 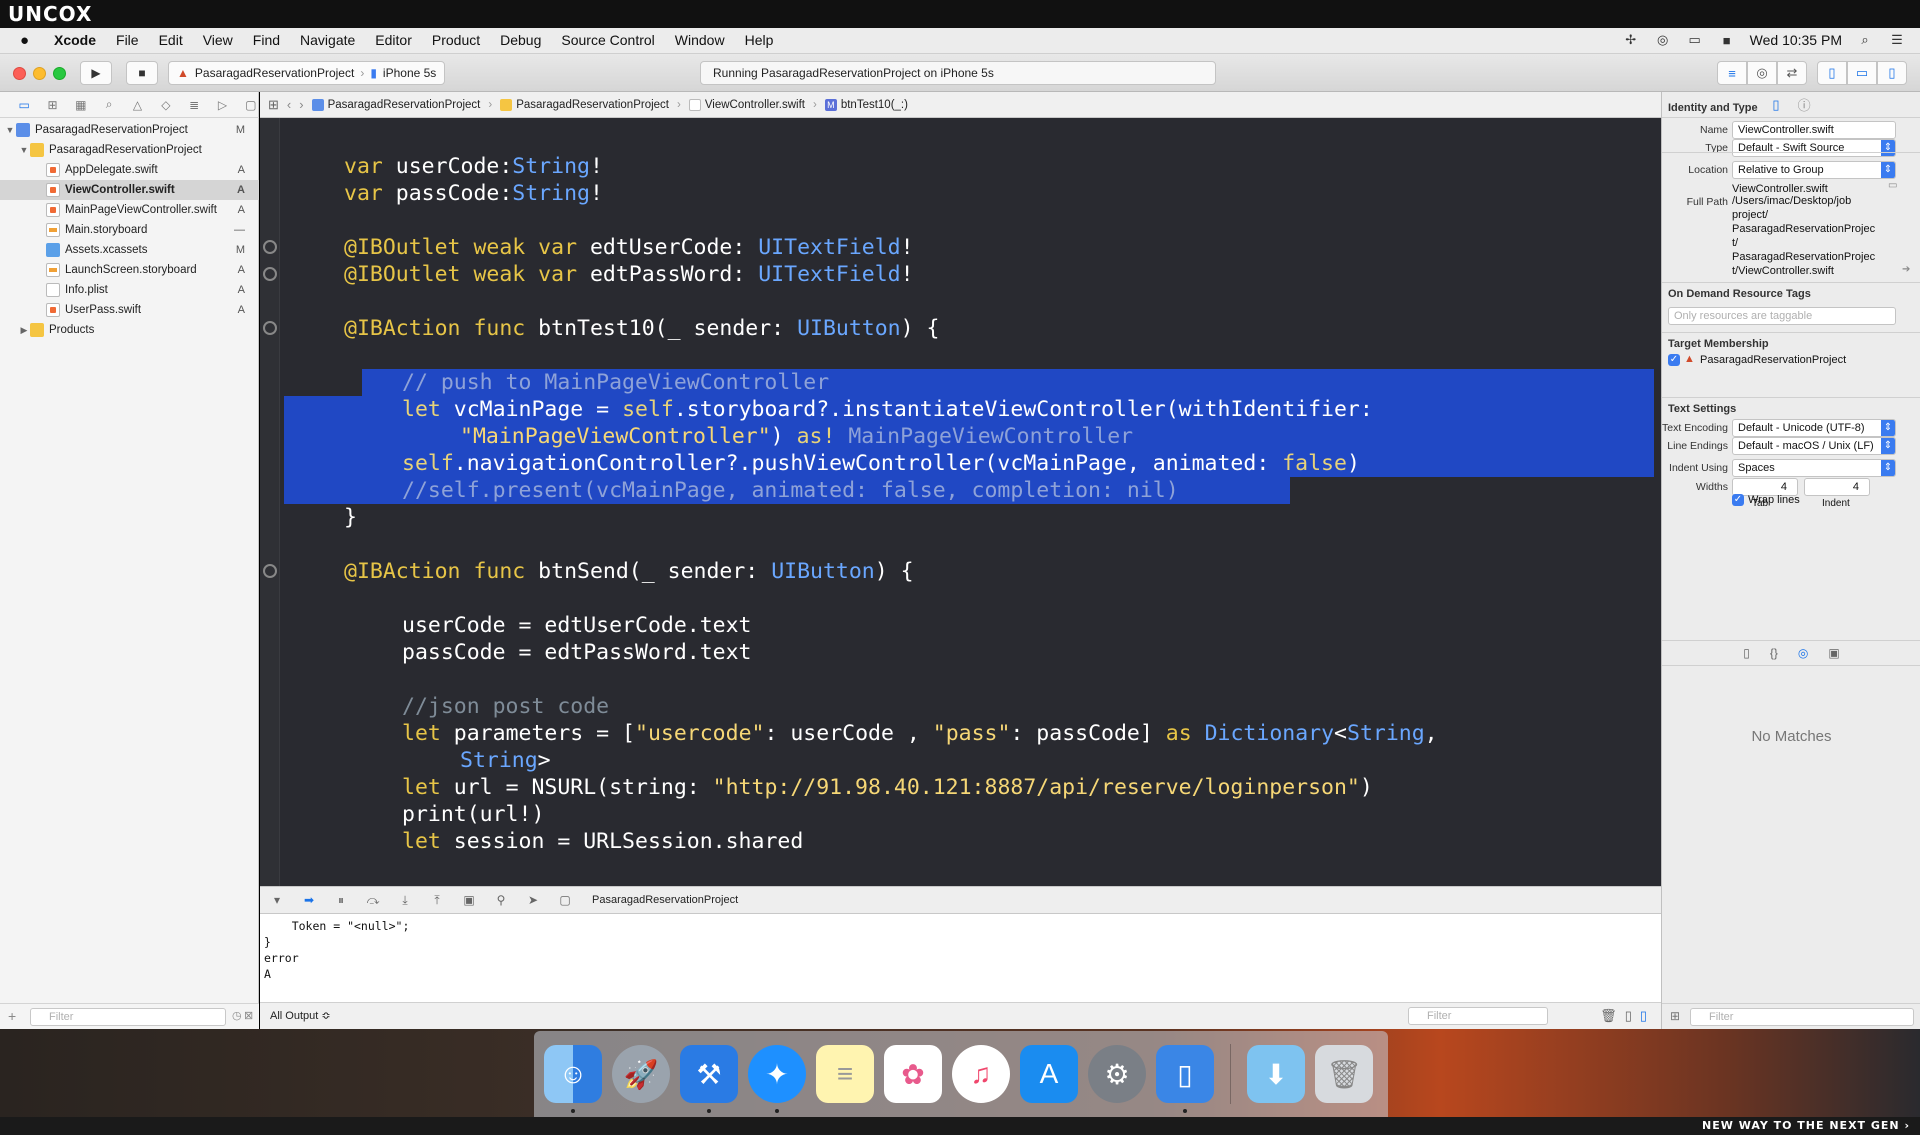 I want to click on breakpoints-toggle-icon: ➡, so click(x=309, y=900).